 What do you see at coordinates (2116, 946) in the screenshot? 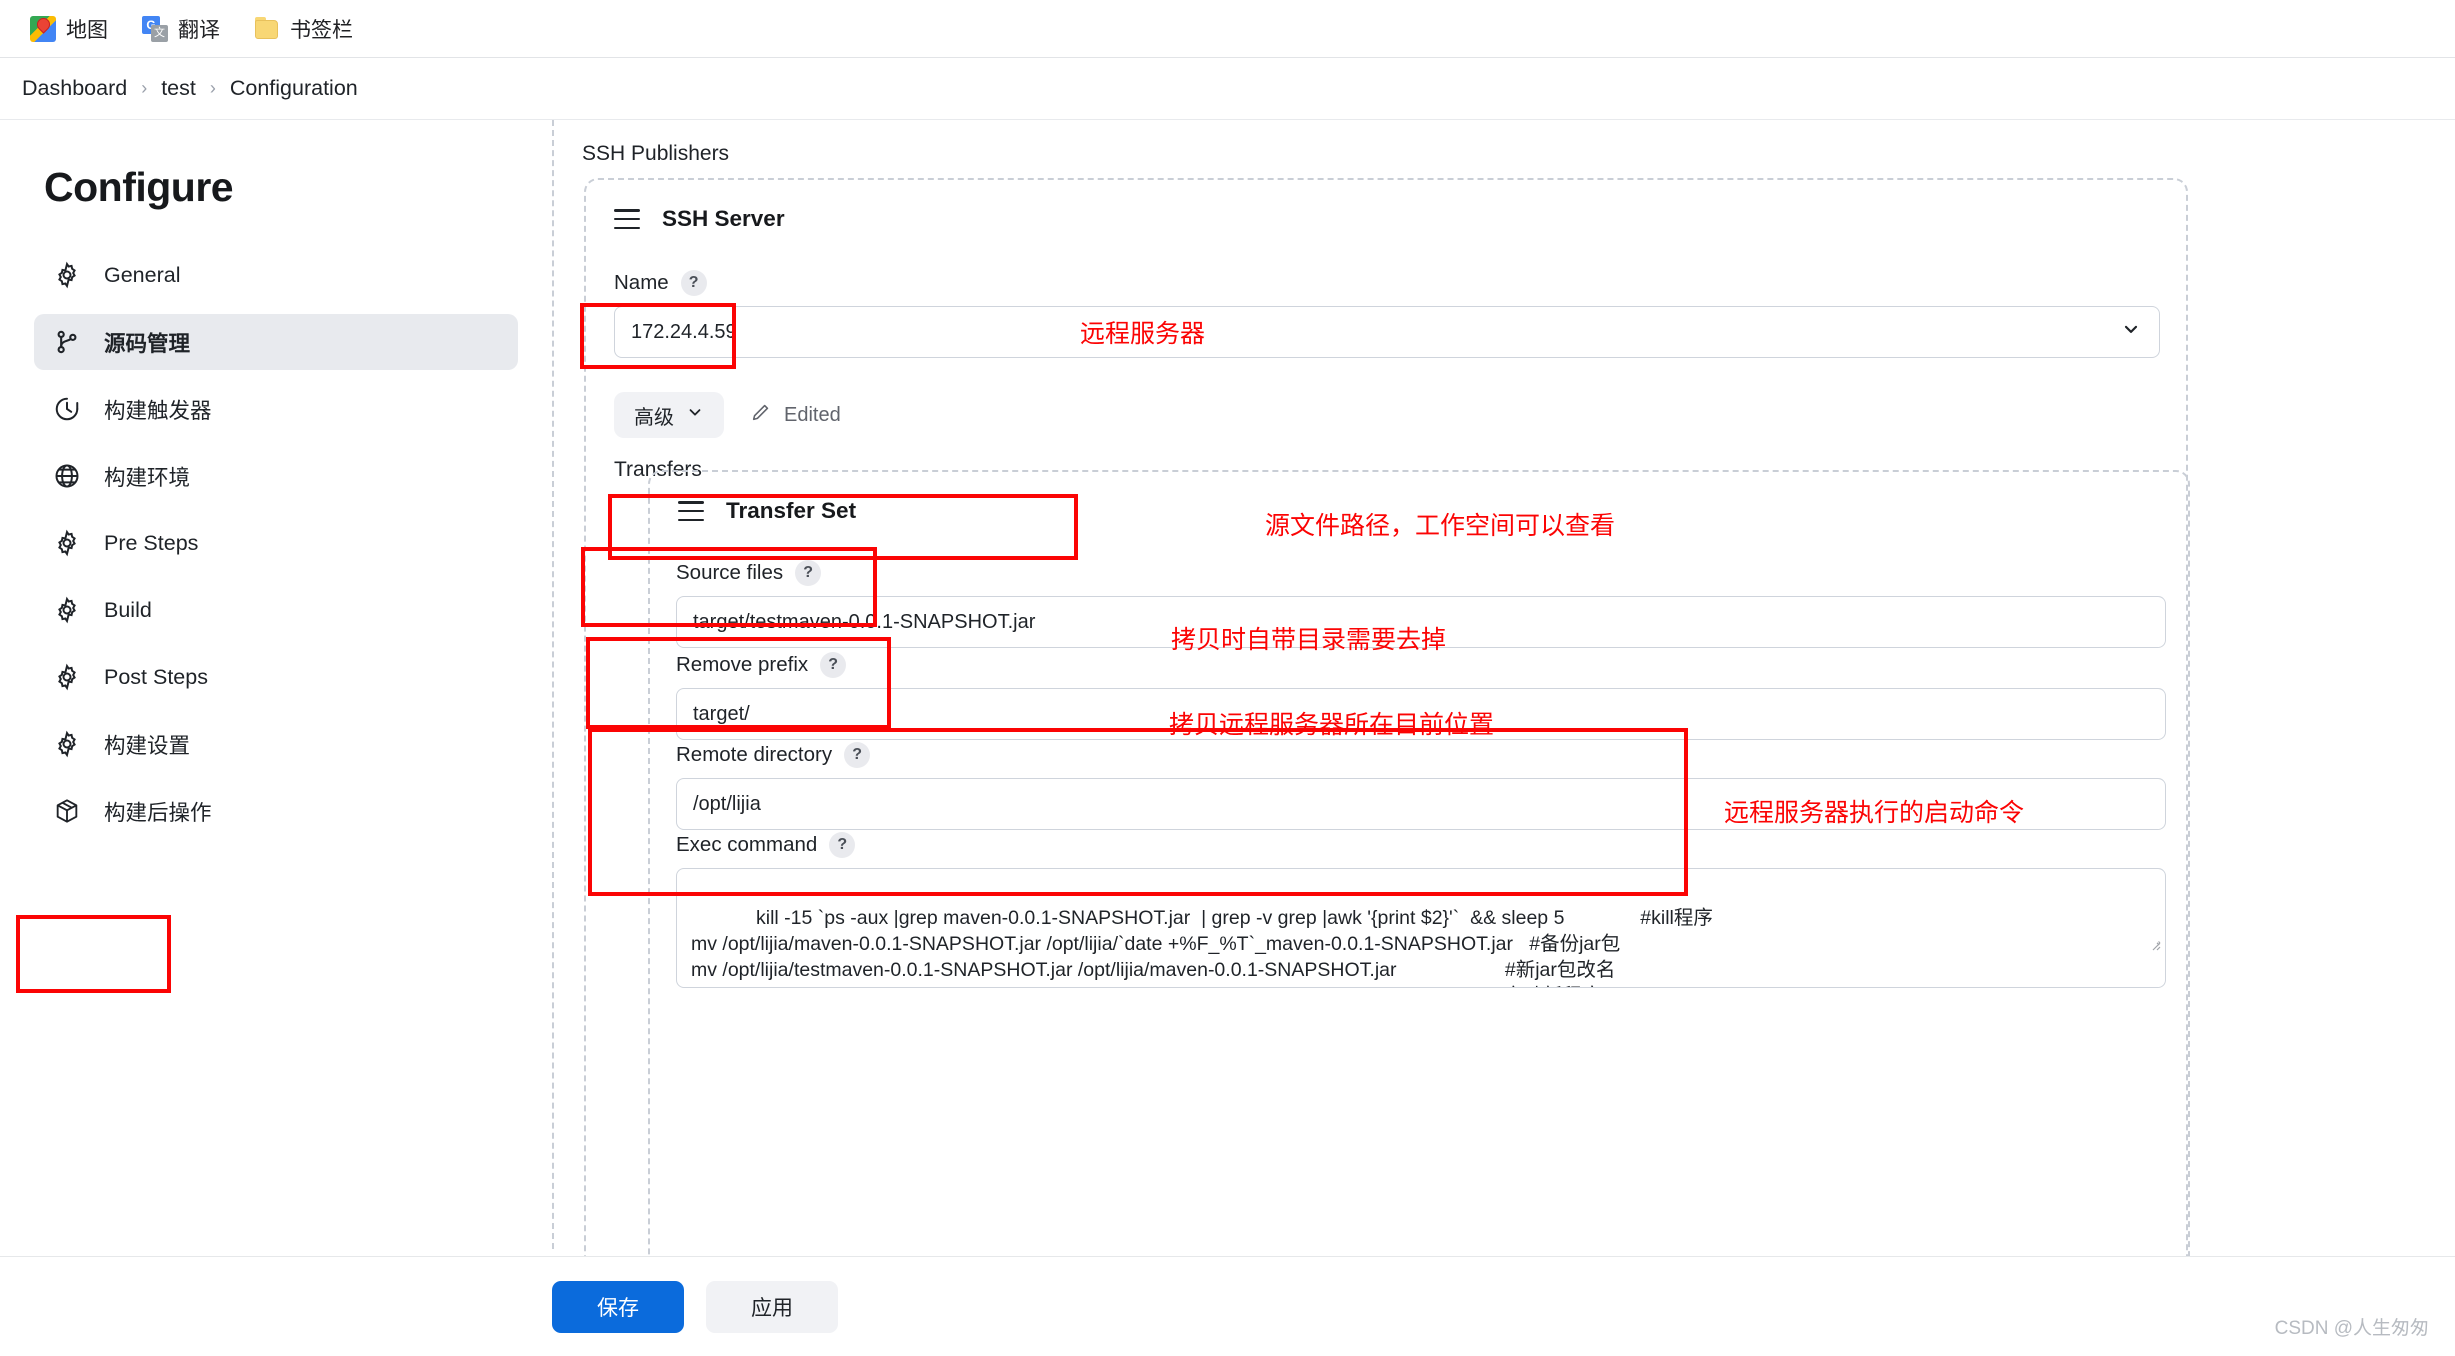
I see `resize-handle-icon` at bounding box center [2116, 946].